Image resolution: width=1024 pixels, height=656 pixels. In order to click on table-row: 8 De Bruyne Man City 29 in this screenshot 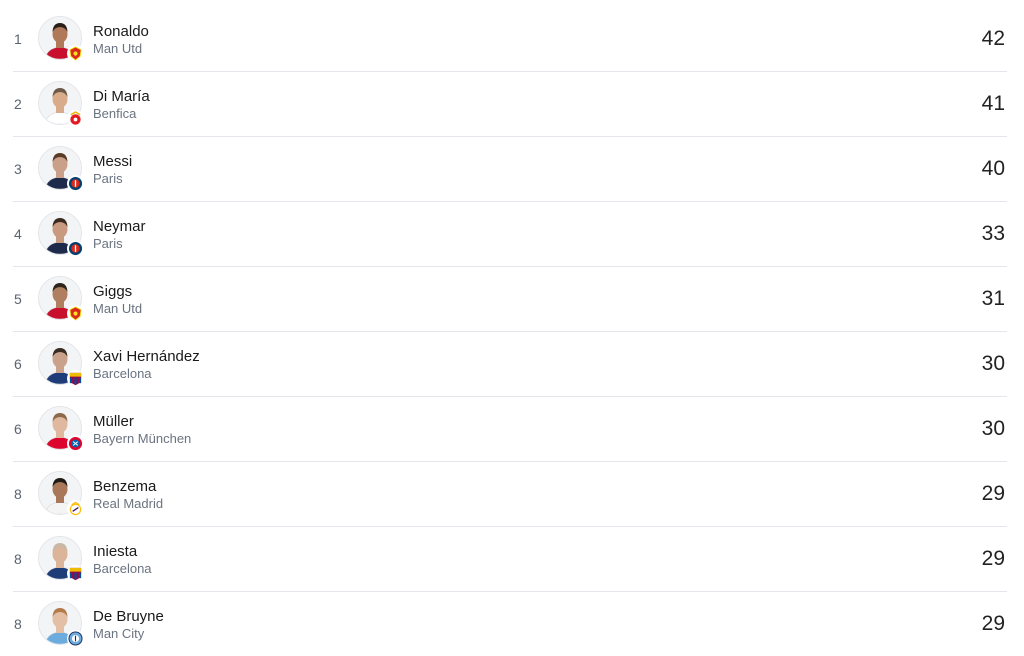, I will do `click(510, 624)`.